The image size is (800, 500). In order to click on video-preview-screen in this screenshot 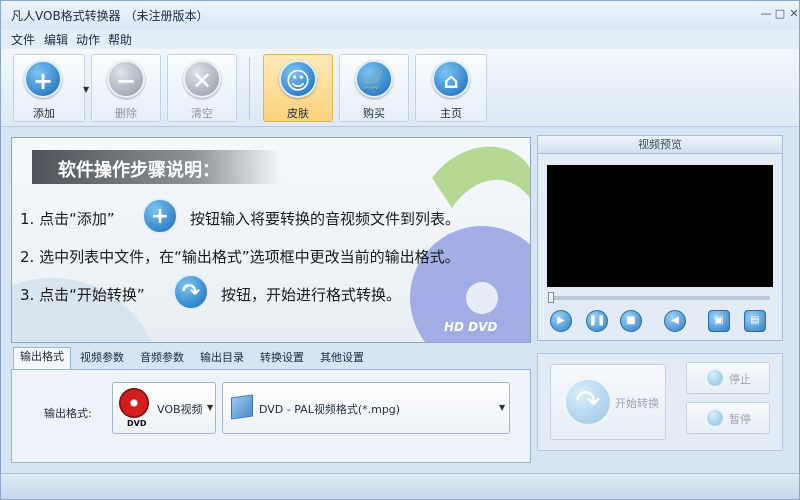, I will do `click(660, 226)`.